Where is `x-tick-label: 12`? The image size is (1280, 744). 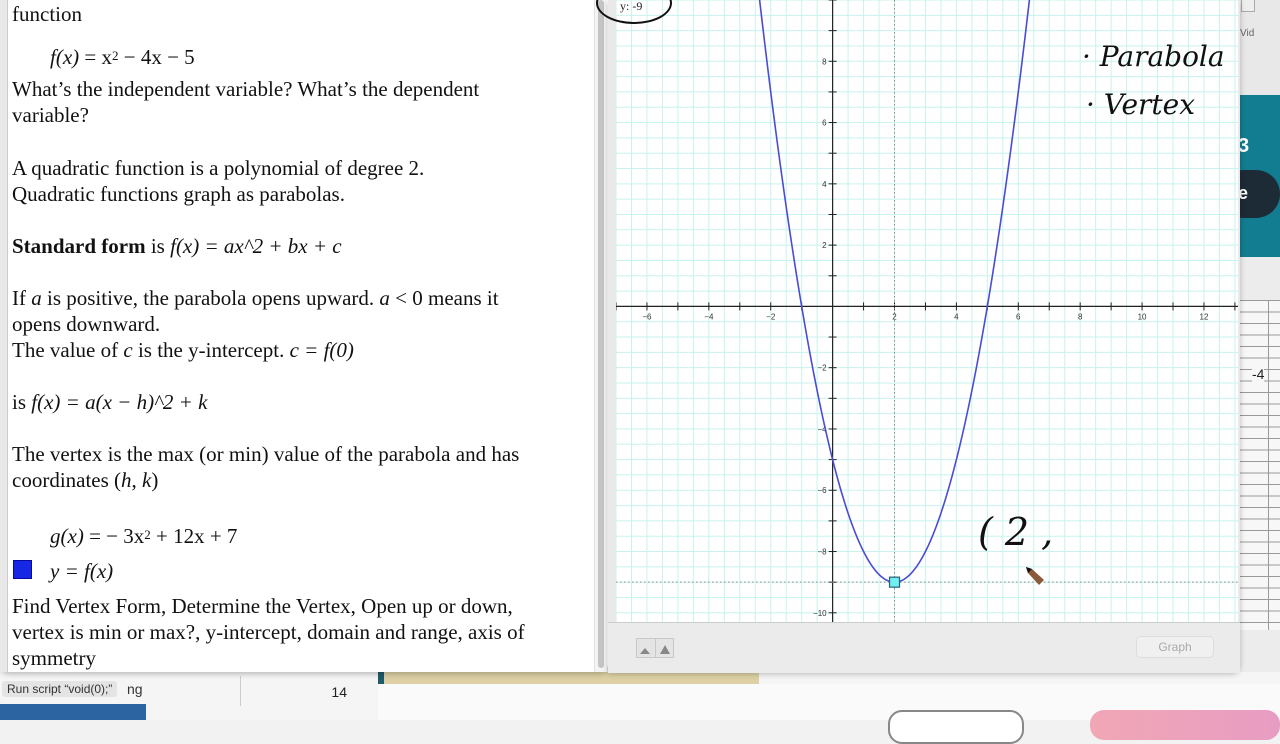
x-tick-label: 12 is located at coordinates (1204, 316).